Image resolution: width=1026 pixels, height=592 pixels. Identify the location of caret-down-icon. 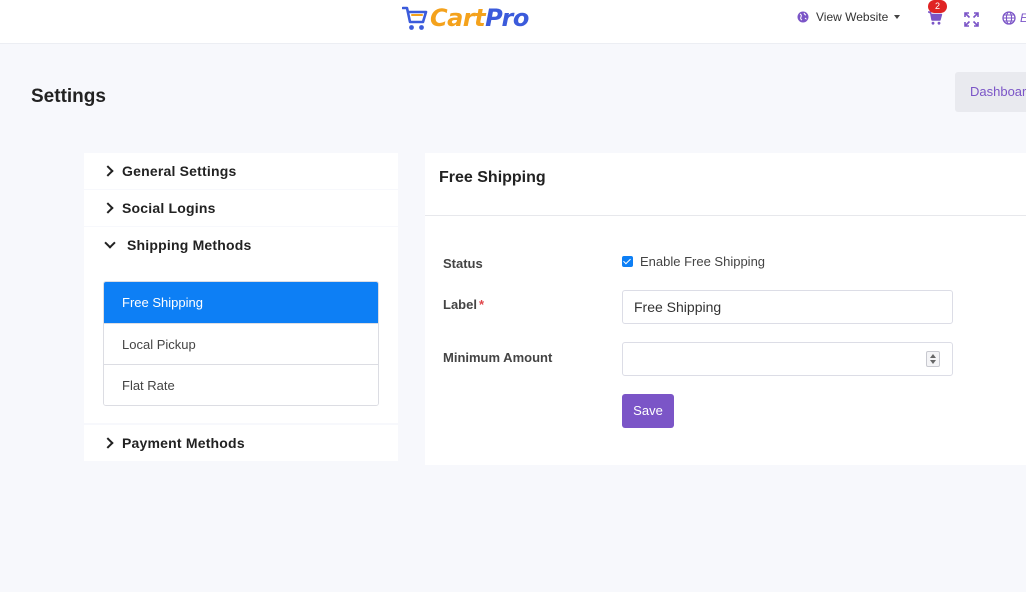
(897, 17).